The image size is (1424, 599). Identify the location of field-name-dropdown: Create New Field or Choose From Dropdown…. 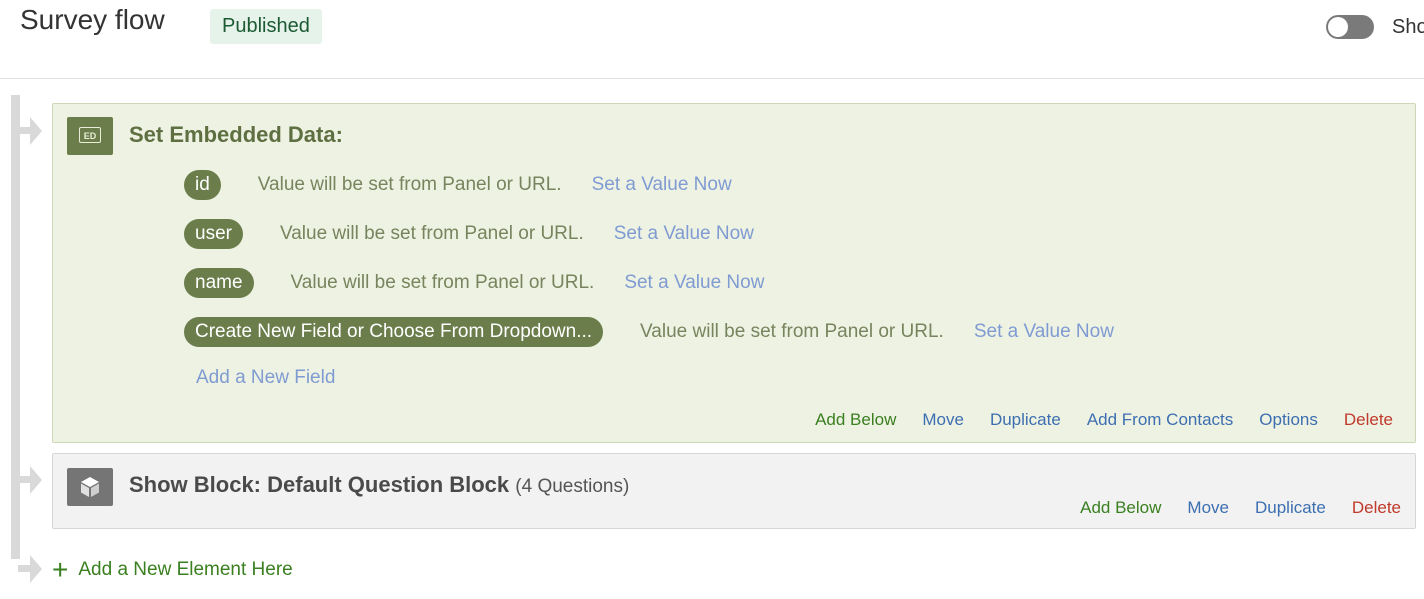
(394, 332).